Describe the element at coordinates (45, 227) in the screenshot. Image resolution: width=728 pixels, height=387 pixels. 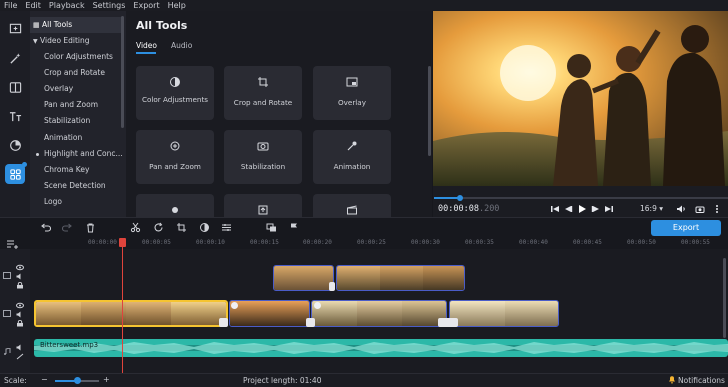
I see `undo-icon` at that location.